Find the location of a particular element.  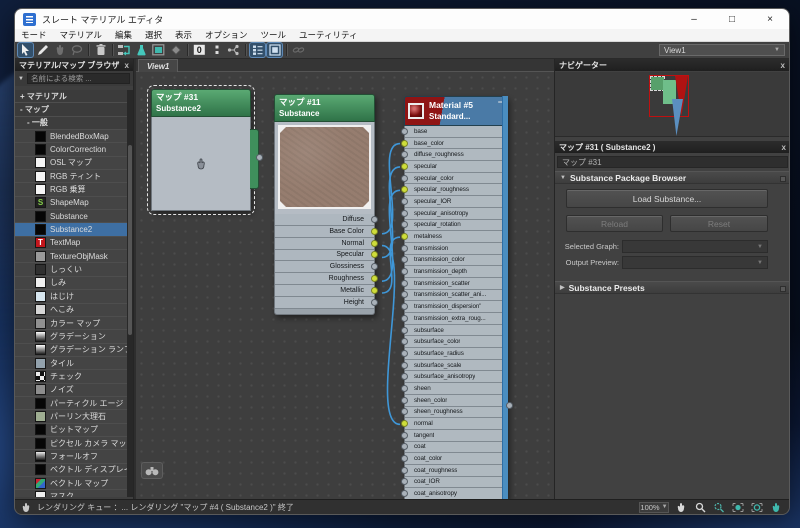

input-slot: subsurface is located at coordinates (454, 330).